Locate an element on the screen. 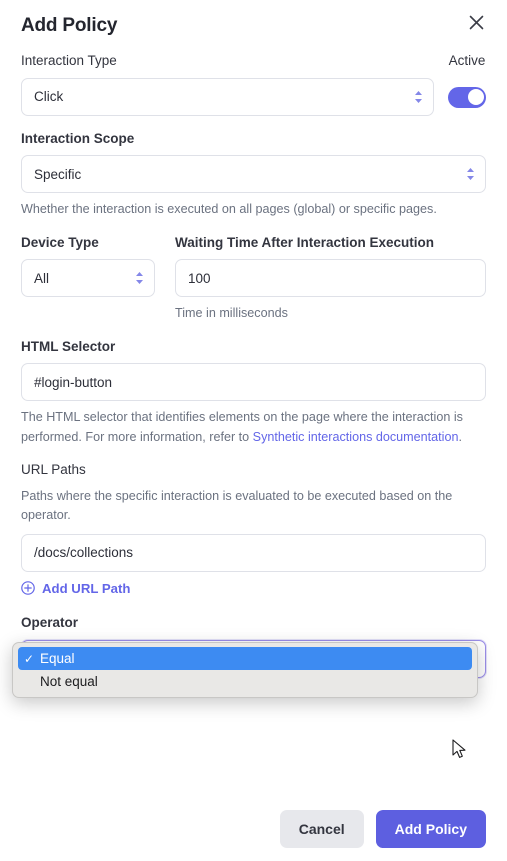 This screenshot has height=861, width=507. operator-option-not-equal-label: Not equal is located at coordinates (69, 682).